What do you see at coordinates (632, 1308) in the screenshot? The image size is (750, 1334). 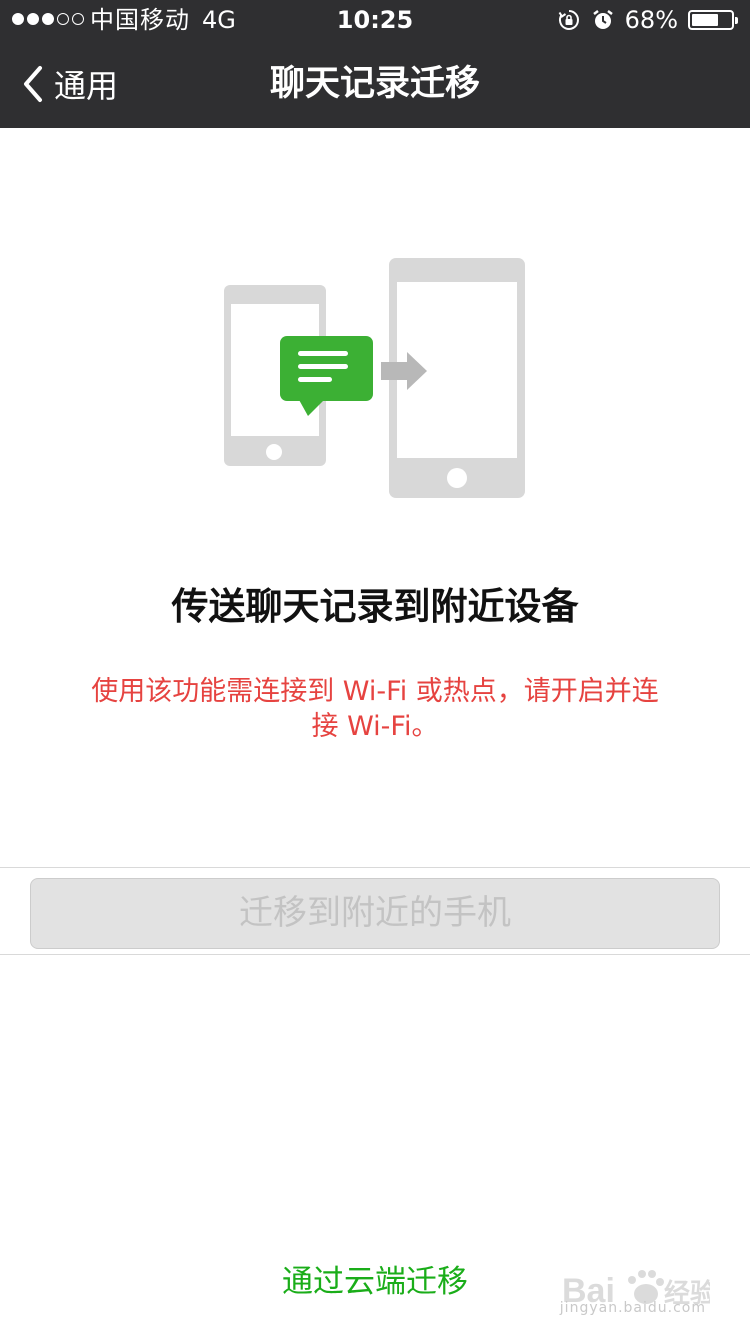 I see `watermark-url: jingyan.baidu.com` at bounding box center [632, 1308].